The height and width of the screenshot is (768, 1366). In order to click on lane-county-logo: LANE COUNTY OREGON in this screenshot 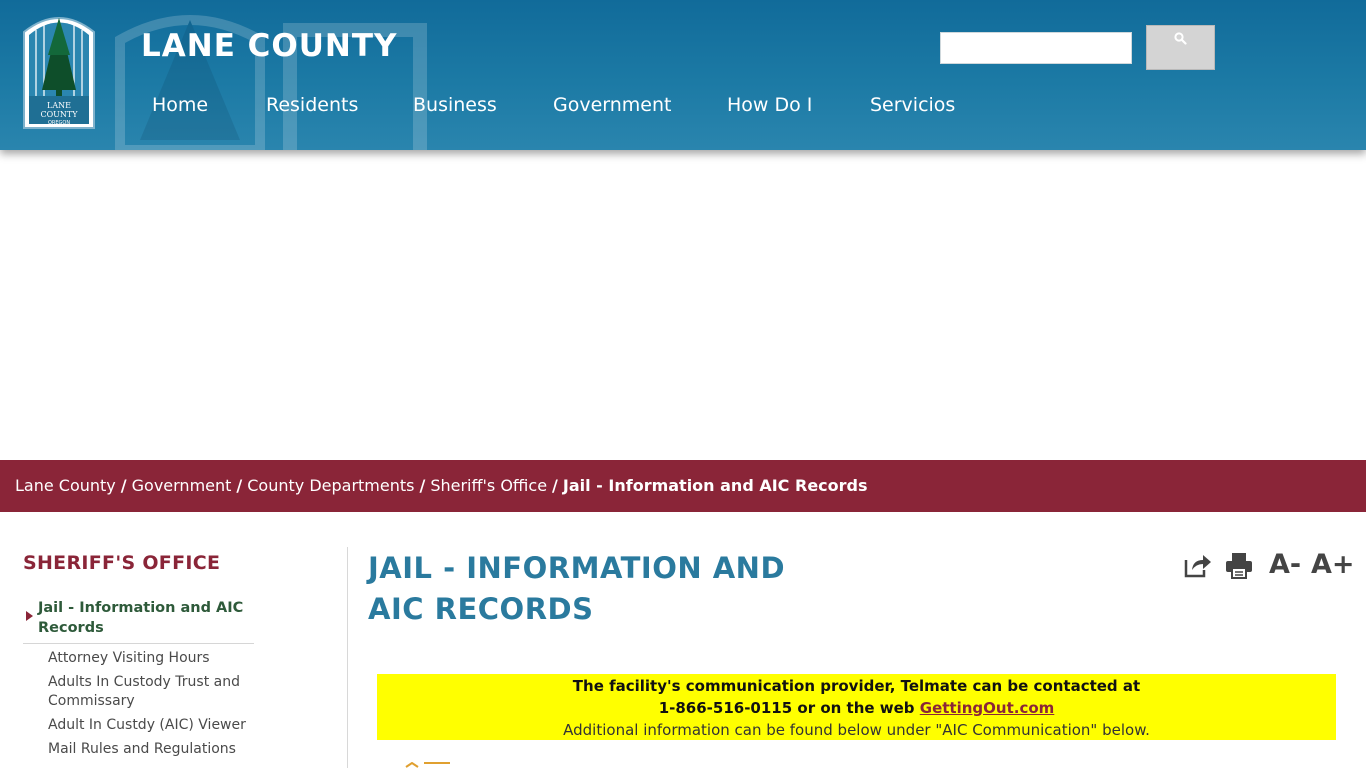, I will do `click(59, 71)`.